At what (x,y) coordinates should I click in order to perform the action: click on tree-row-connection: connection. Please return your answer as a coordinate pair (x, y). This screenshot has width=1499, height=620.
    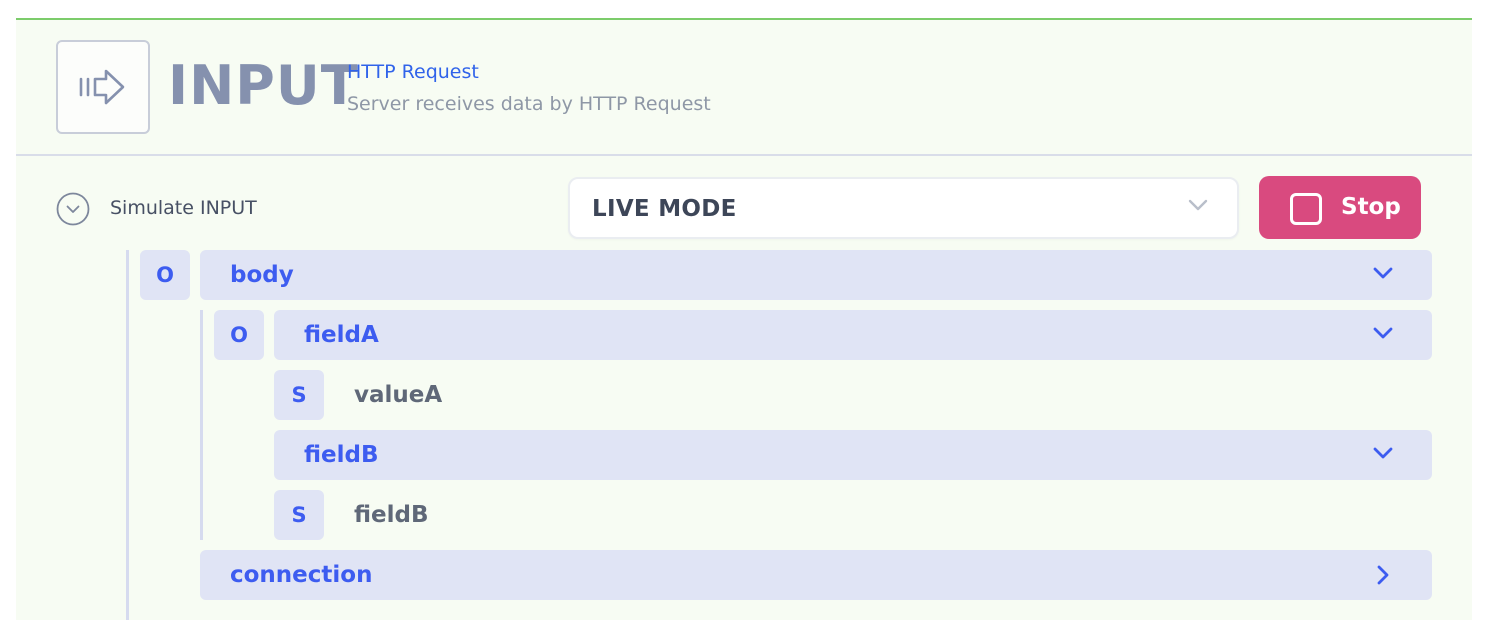
    Looking at the image, I should click on (816, 575).